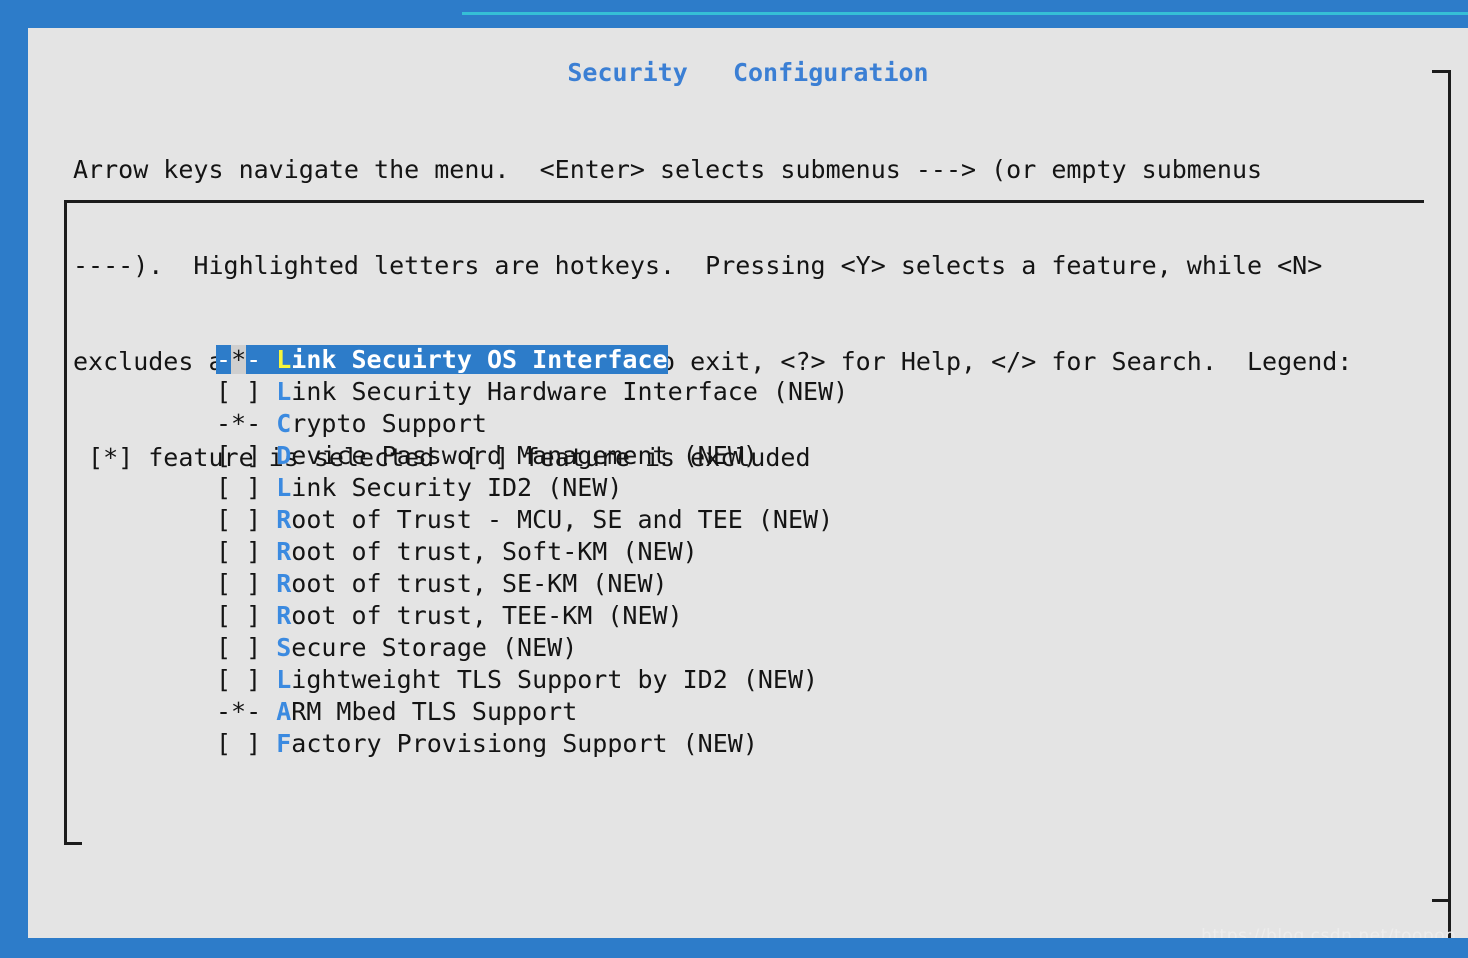  What do you see at coordinates (284, 455) in the screenshot?
I see `menu-item-hotkey: D` at bounding box center [284, 455].